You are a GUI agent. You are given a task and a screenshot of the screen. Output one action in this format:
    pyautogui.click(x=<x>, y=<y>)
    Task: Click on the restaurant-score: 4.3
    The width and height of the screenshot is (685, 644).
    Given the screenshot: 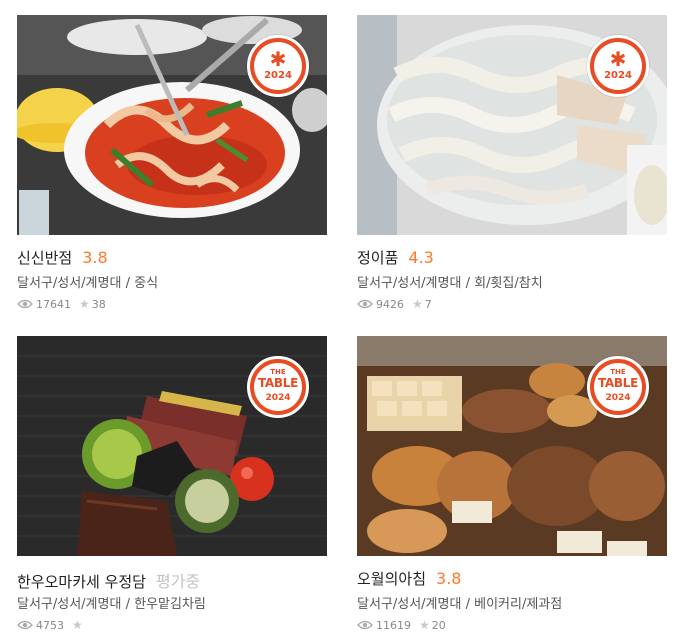 What is the action you would take?
    pyautogui.click(x=421, y=257)
    